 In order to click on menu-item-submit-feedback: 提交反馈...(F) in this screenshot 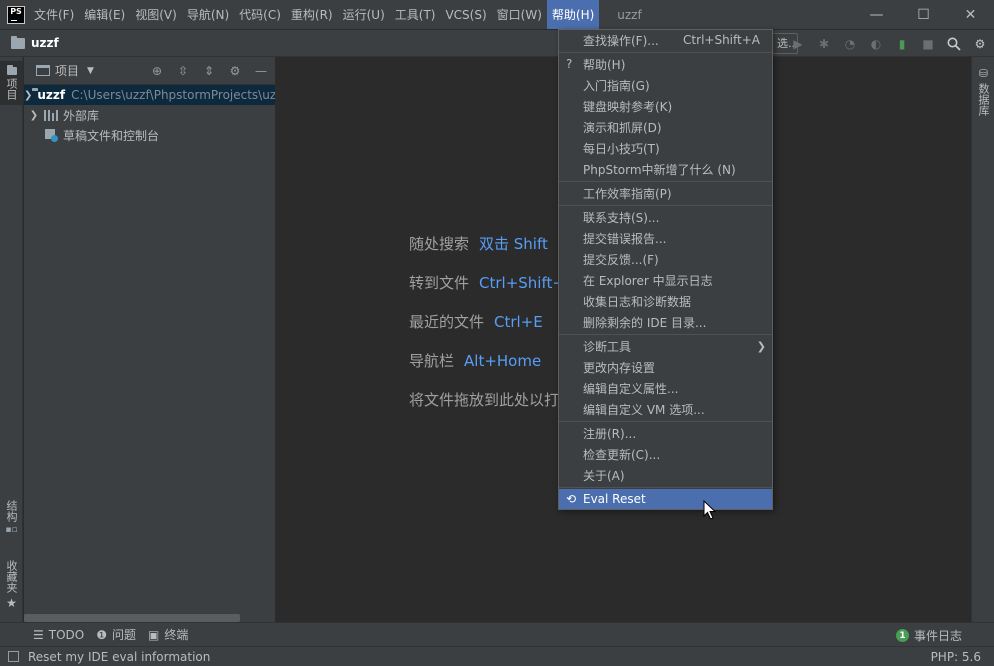, I will do `click(665, 259)`.